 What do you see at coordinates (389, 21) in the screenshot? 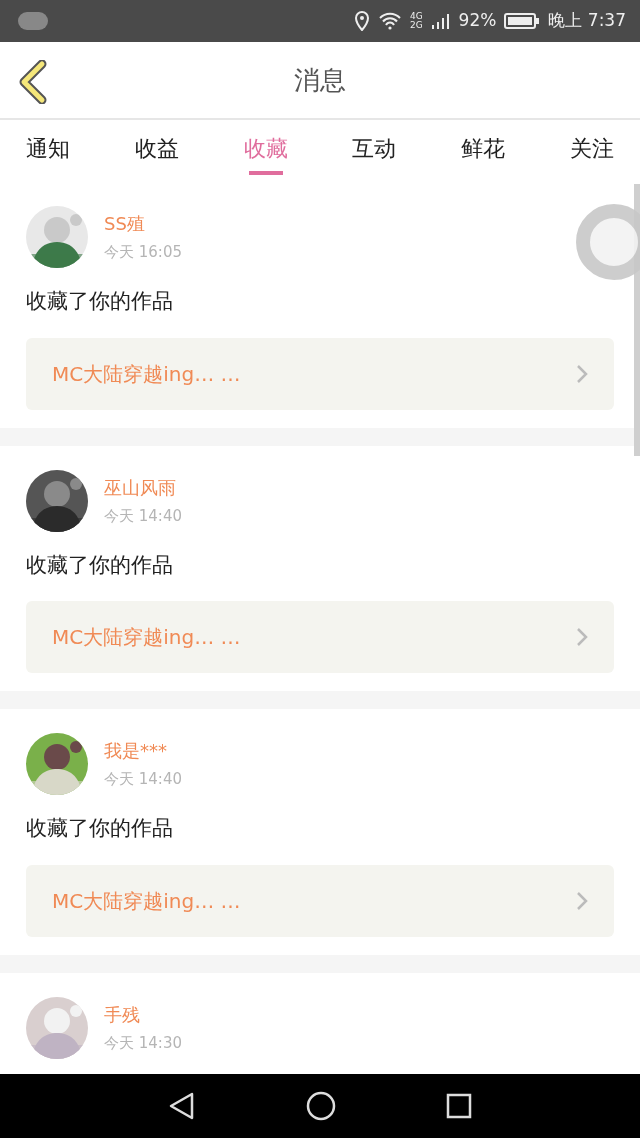
I see `wifi-icon` at bounding box center [389, 21].